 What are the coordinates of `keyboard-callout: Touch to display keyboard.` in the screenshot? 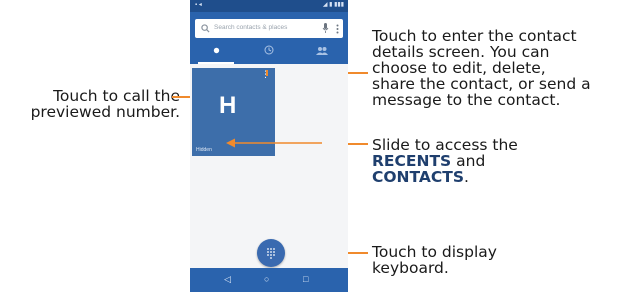 It's located at (472, 260).